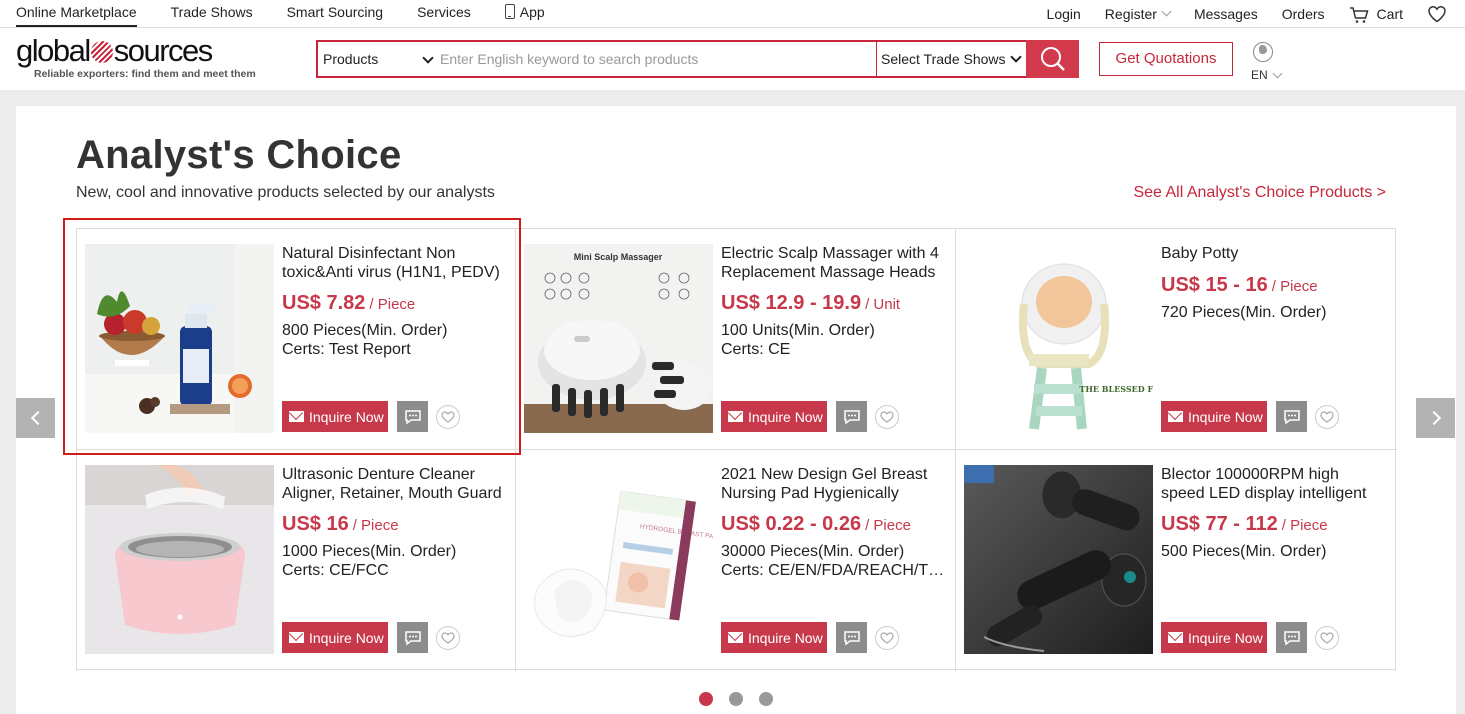 This screenshot has height=714, width=1465. What do you see at coordinates (1273, 285) in the screenshot?
I see `product-price: US$ 15 - 16/ Piece` at bounding box center [1273, 285].